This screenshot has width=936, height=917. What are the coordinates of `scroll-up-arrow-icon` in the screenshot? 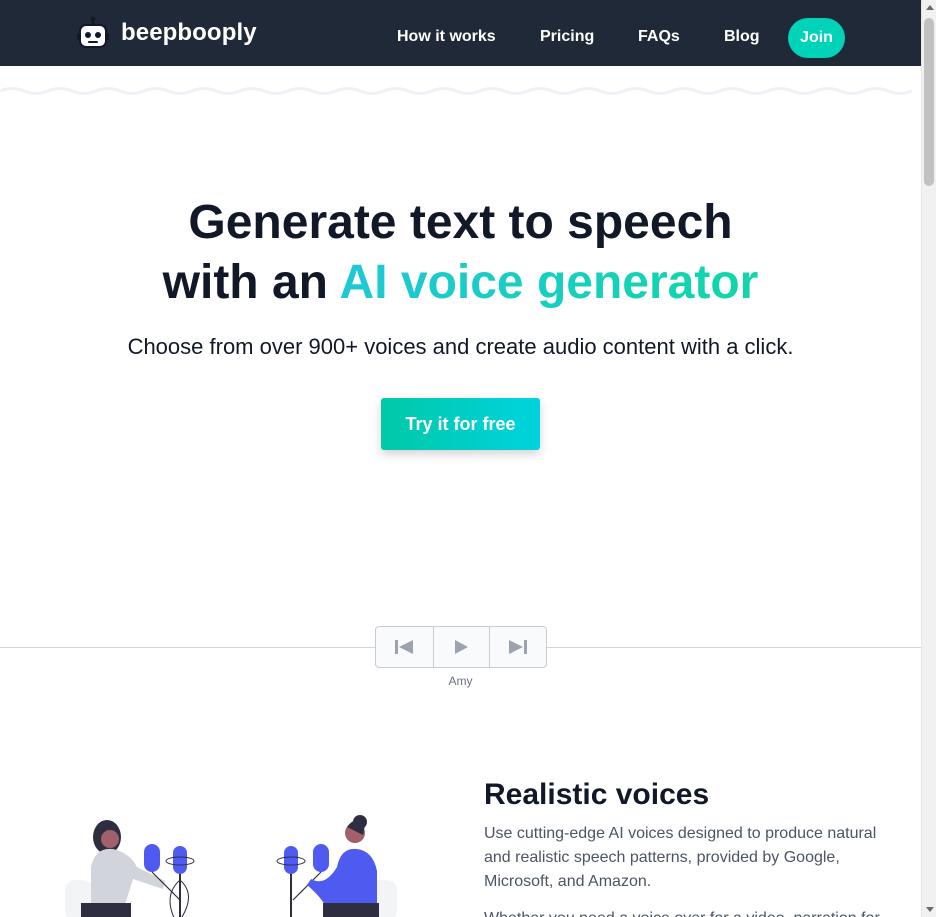 It's located at (930, 7).